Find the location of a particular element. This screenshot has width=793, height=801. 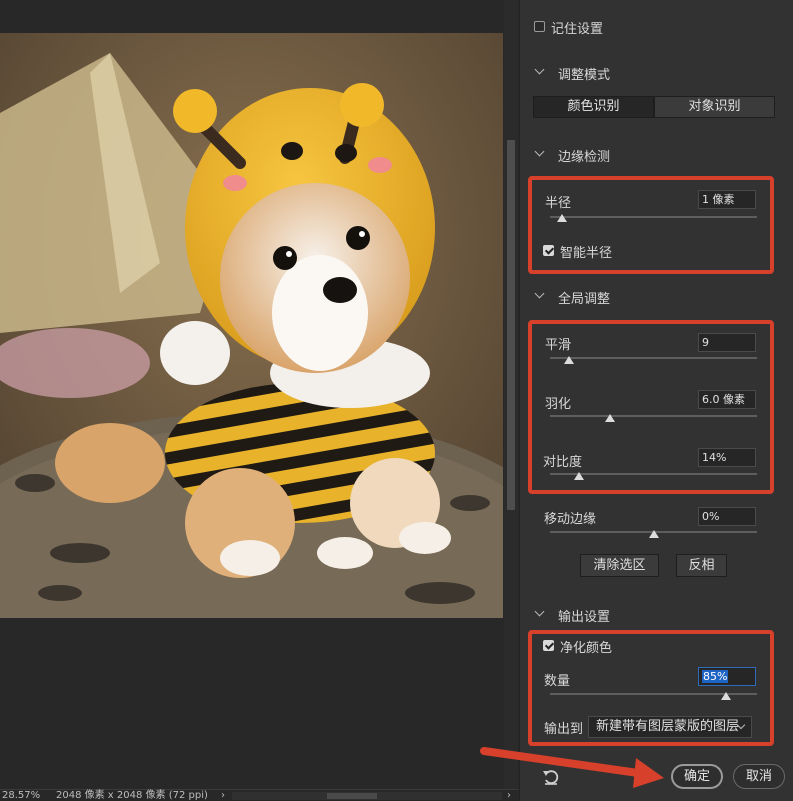

output-to-select: 新建带有图层蒙版的图层 is located at coordinates (670, 727).